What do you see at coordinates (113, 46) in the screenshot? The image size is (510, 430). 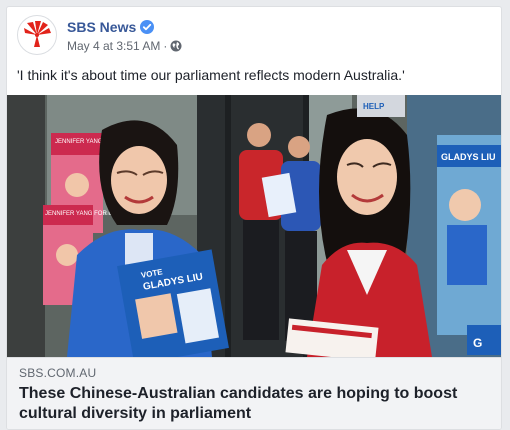 I see `post-timestamp: May 4 at 3:51 AM` at bounding box center [113, 46].